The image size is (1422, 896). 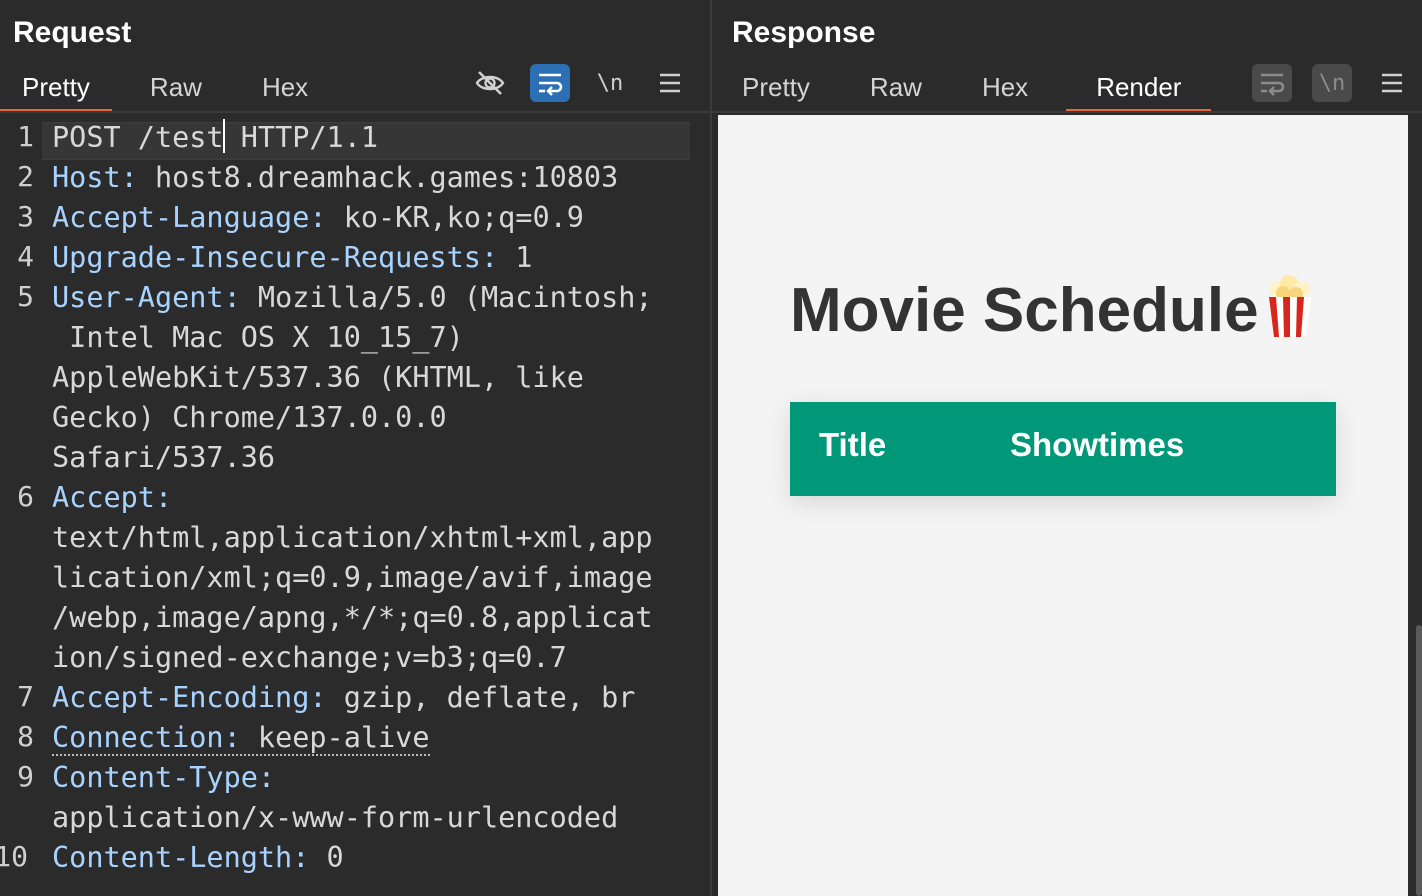 I want to click on header-value: /webp,image/apng,*/*;q=0.8,applicat, so click(x=352, y=617).